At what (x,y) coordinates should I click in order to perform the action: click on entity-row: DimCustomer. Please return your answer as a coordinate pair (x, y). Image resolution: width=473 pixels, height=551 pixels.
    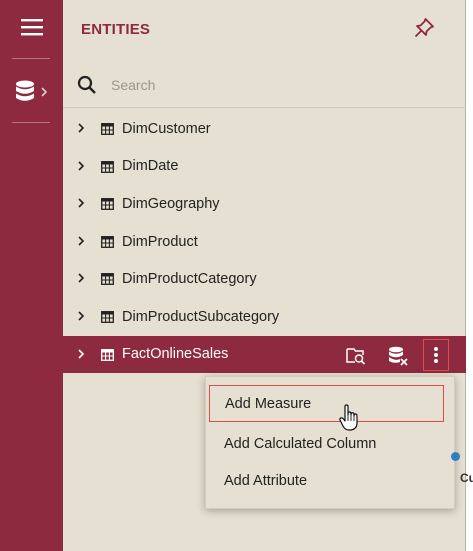
    Looking at the image, I should click on (264, 129).